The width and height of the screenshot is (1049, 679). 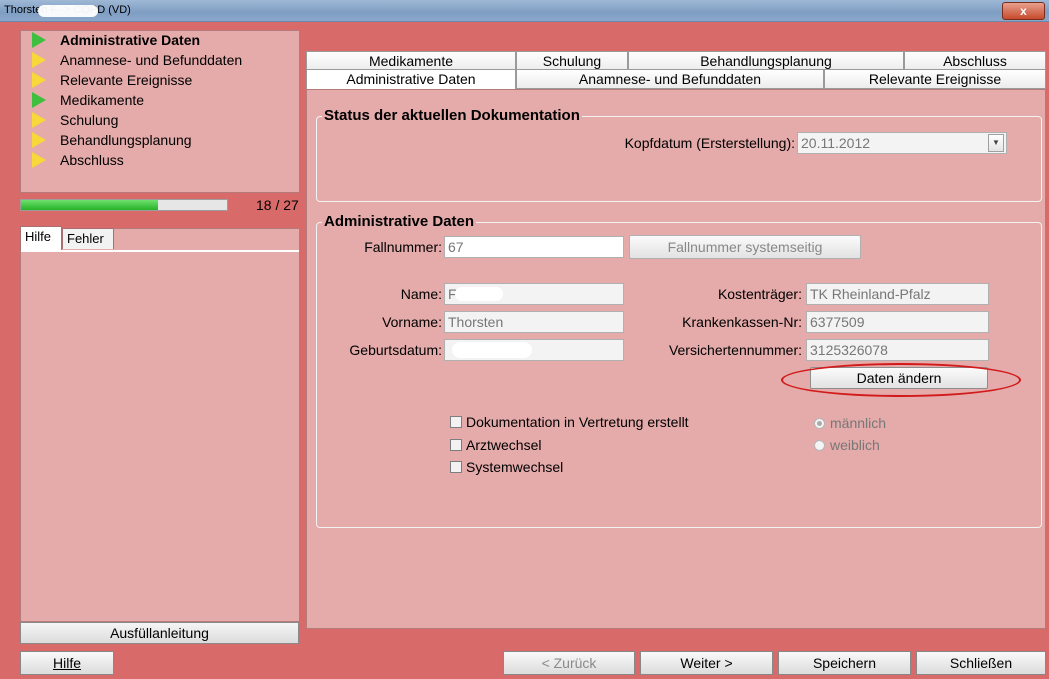 What do you see at coordinates (524, 11) in the screenshot?
I see `title-bar: Thorsten F -> COPD (VD) x` at bounding box center [524, 11].